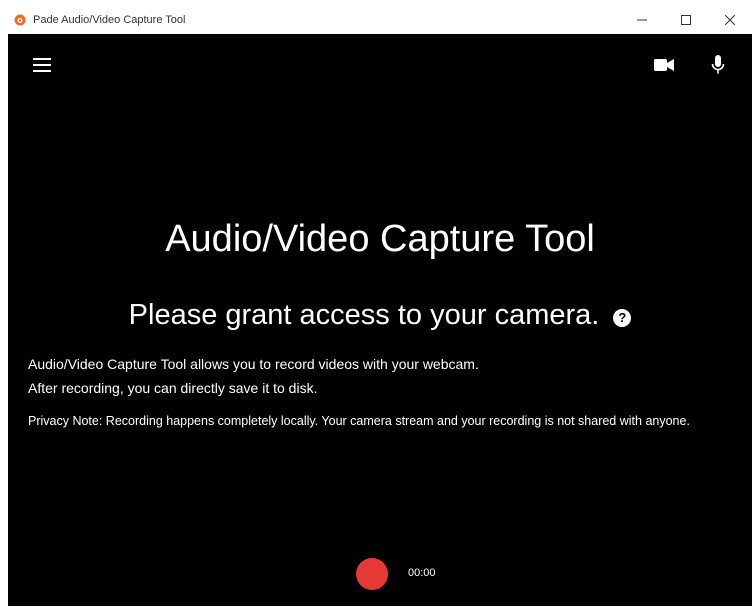 This screenshot has width=752, height=606. Describe the element at coordinates (380, 239) in the screenshot. I see `page-title: Audio/Video Capture Tool` at that location.